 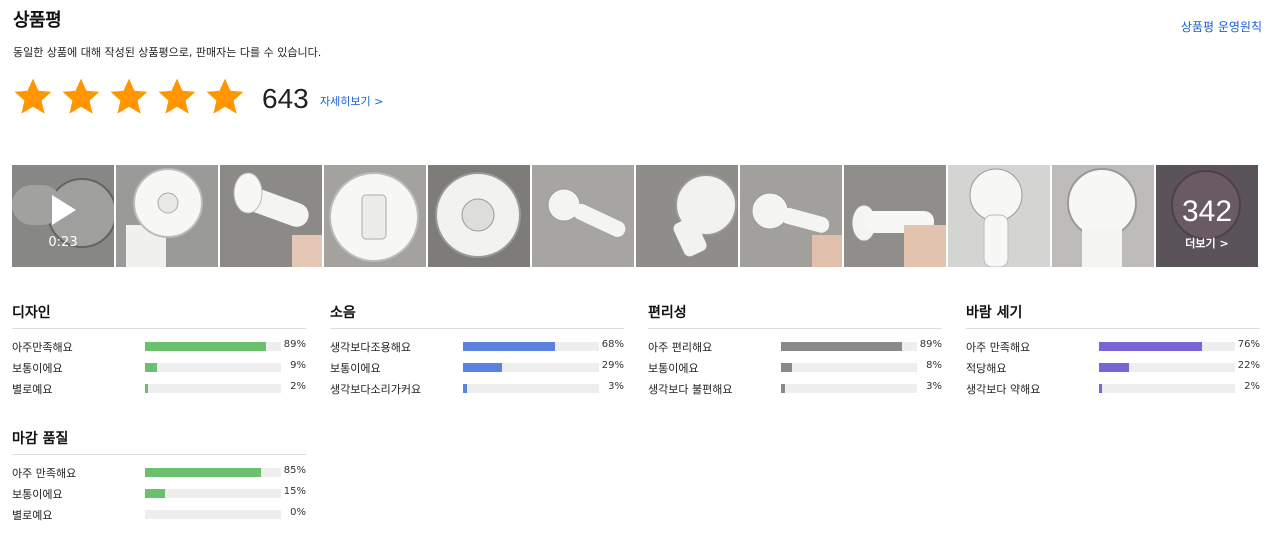 I want to click on rating-row: 생각보다 약해요 2%, so click(x=1113, y=386).